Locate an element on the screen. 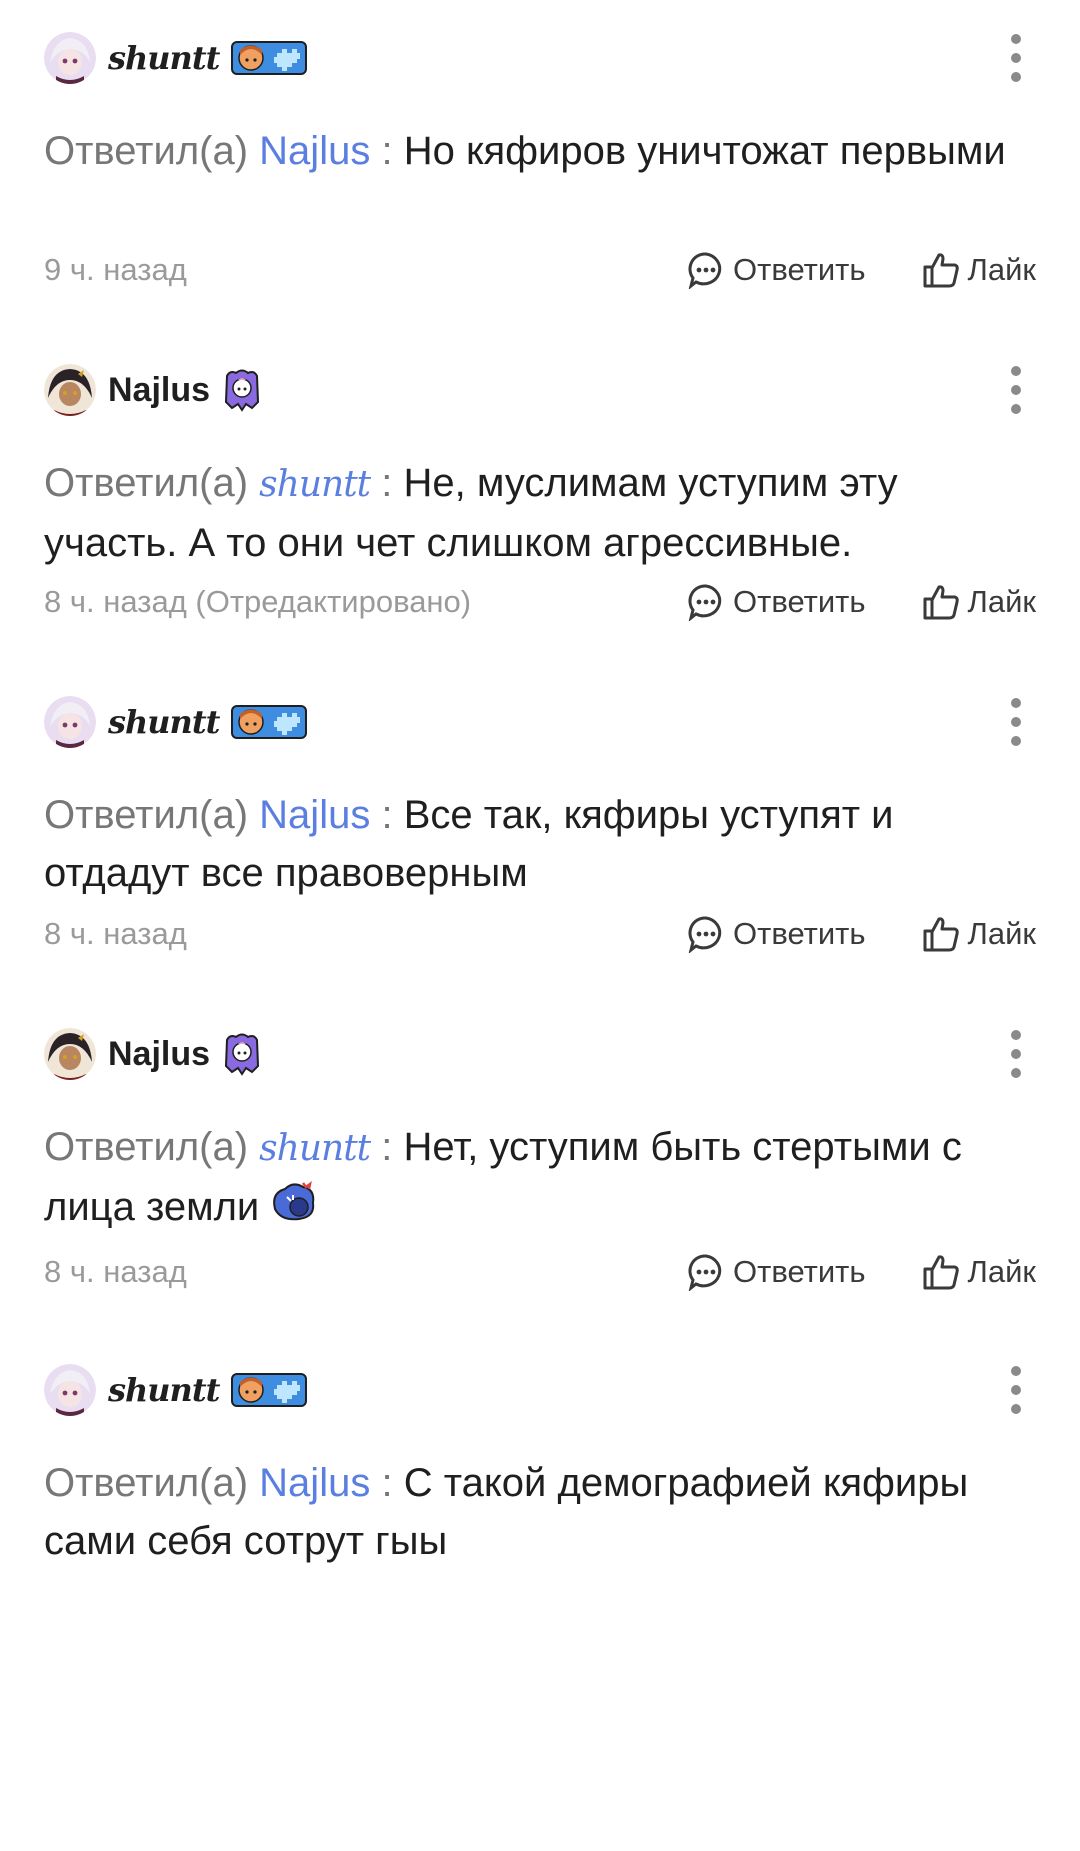 This screenshot has height=1851, width=1080. timestamp: 8 ч. назад (Отредактировано) is located at coordinates (258, 601).